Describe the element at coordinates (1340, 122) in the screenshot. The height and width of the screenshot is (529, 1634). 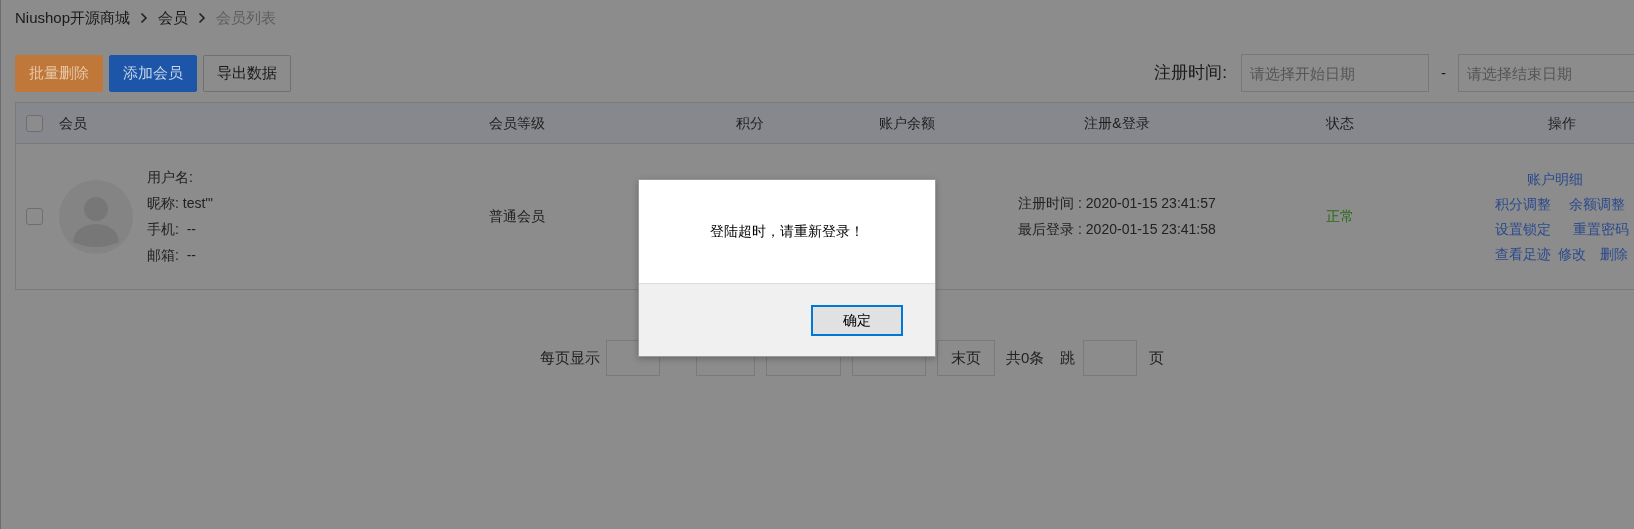
I see `column-header: 状态` at that location.